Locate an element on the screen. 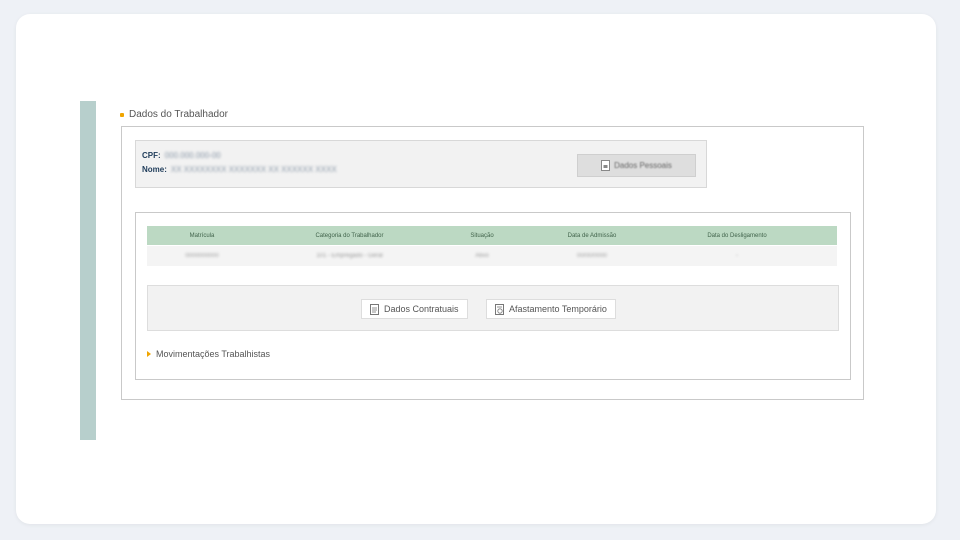 This screenshot has height=540, width=960. header-matricula: Matrícula is located at coordinates (202, 235).